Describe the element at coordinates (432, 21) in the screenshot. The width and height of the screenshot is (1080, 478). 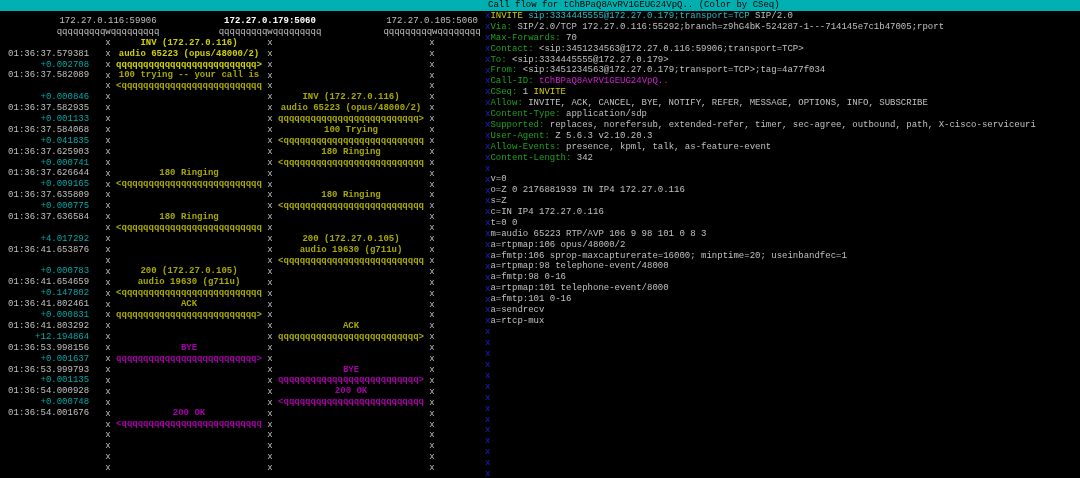
I see `host-address: 172.27.0.105:5060` at that location.